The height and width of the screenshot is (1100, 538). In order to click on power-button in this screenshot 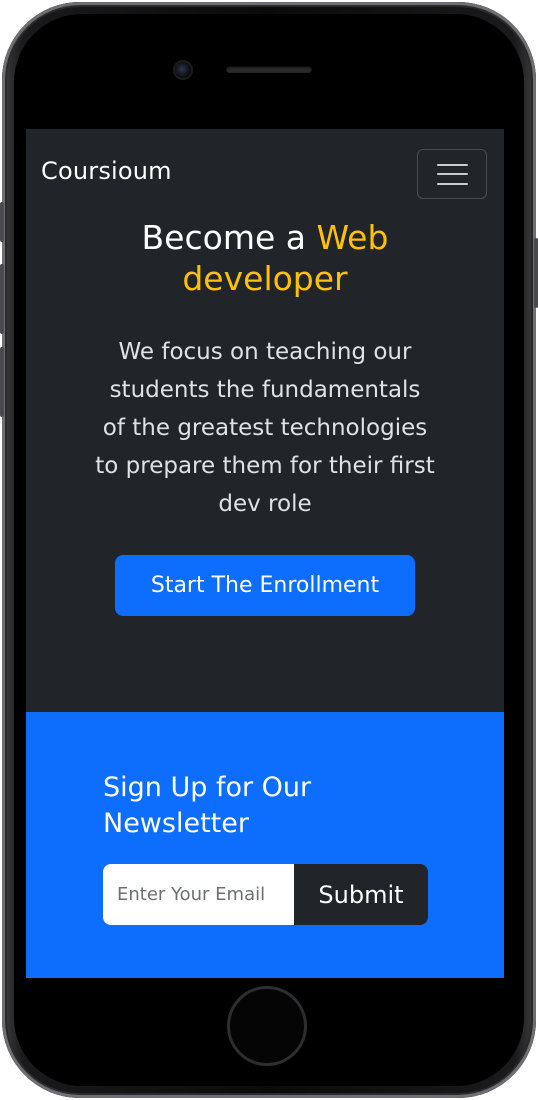, I will do `click(536, 273)`.